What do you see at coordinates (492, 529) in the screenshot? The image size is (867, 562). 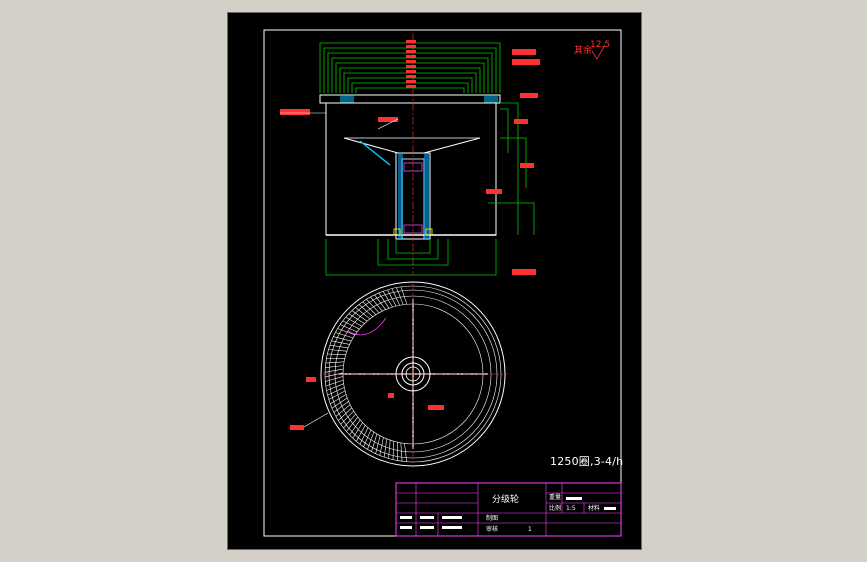 I see `label-checked: 审核` at bounding box center [492, 529].